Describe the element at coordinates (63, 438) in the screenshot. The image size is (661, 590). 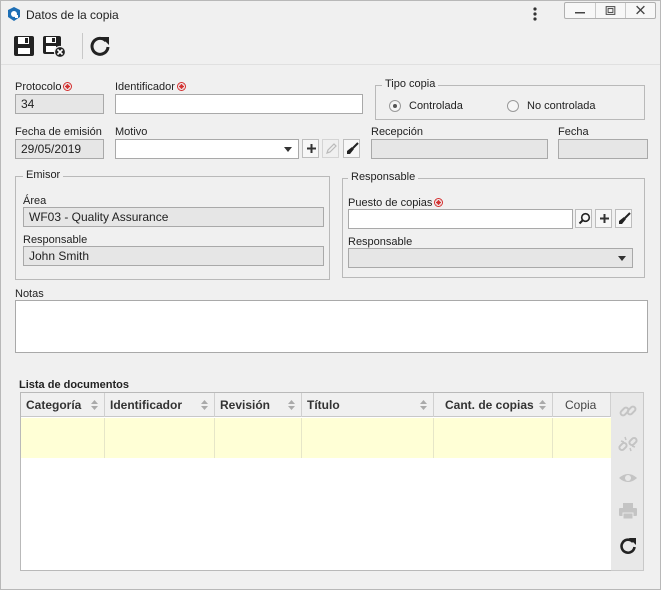
I see `cell-categoria` at that location.